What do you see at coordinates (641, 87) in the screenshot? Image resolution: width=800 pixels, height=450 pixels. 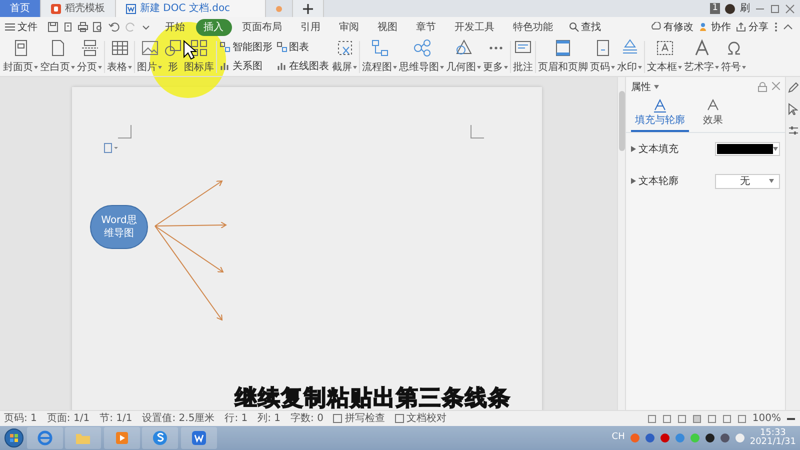 I see `panel-title: 属性` at bounding box center [641, 87].